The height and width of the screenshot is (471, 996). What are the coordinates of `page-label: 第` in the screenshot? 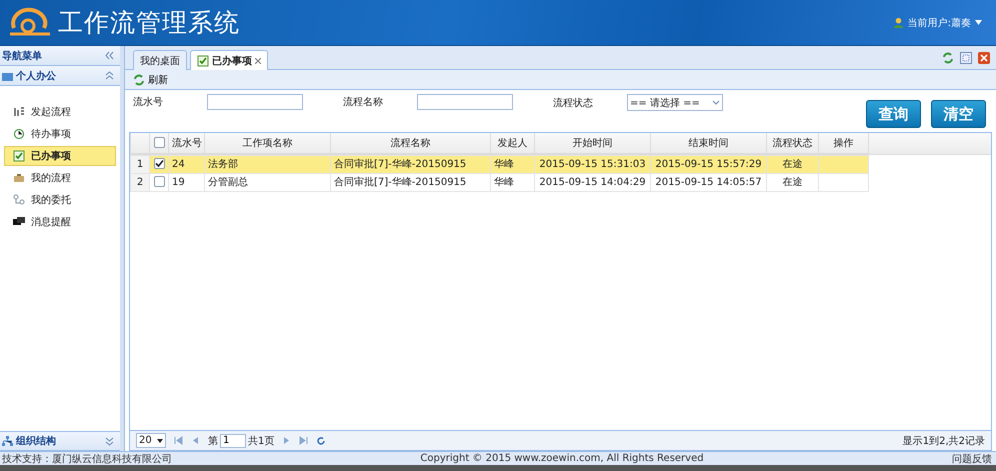 It's located at (213, 441).